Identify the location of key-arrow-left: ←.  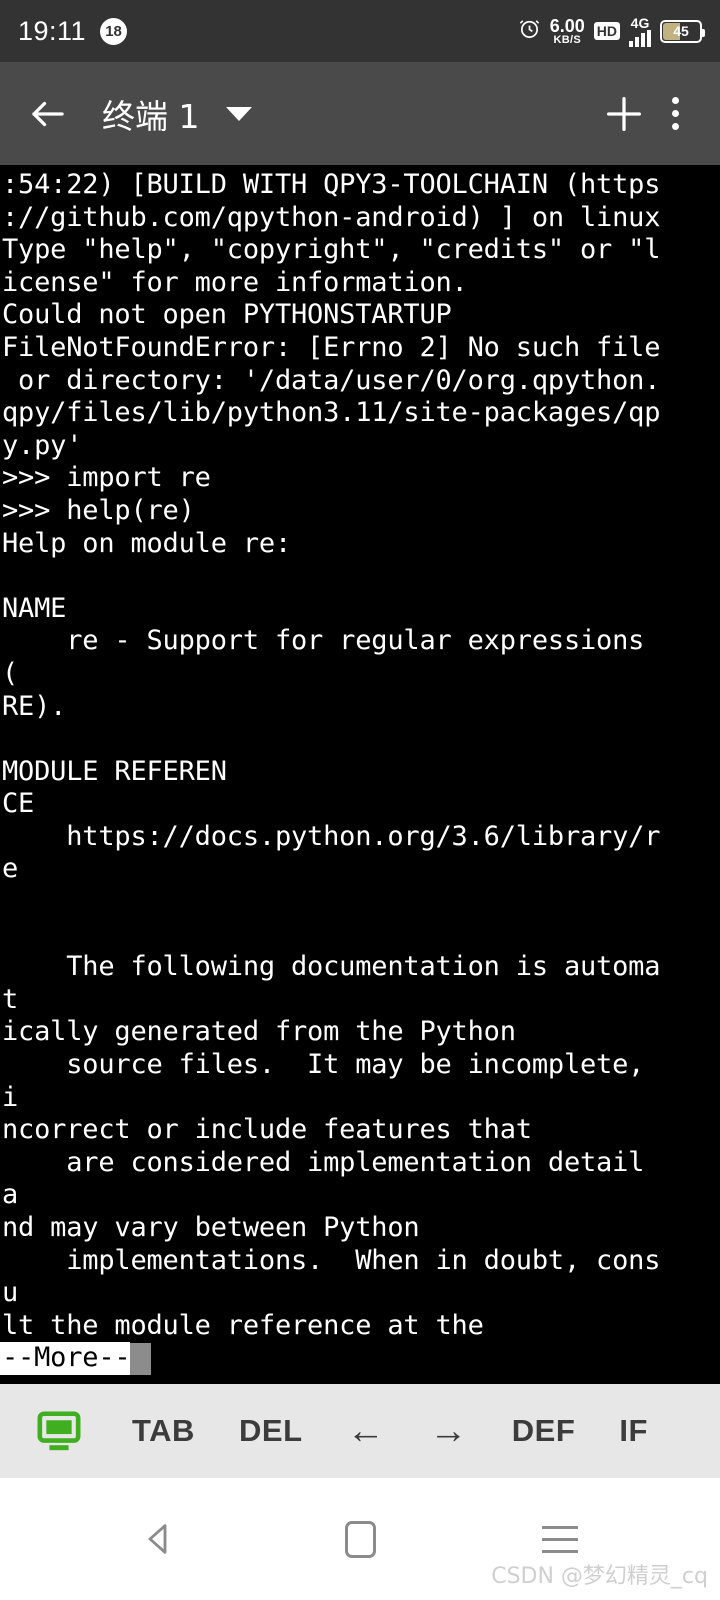
(366, 1431).